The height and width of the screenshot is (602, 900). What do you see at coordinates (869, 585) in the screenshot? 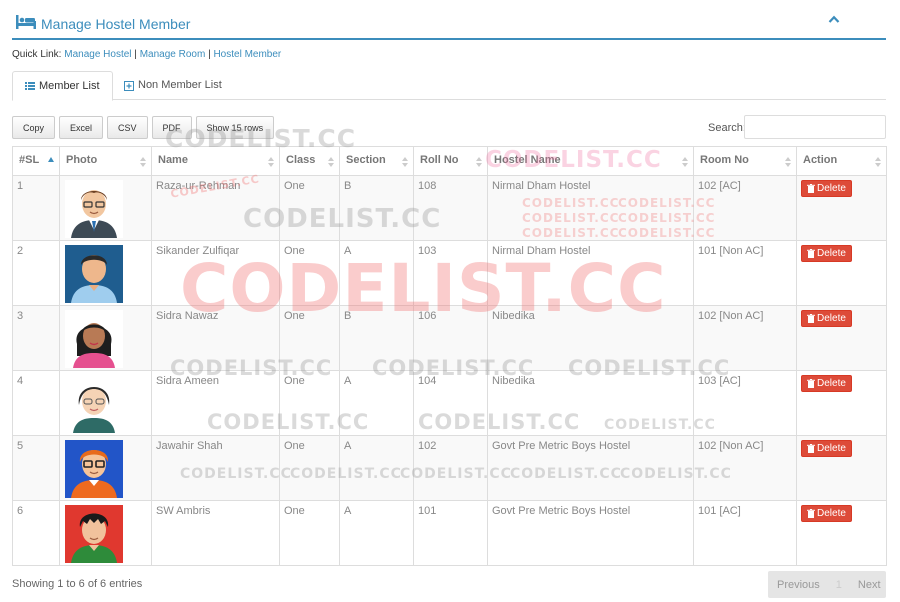
I see `next-button: Next` at bounding box center [869, 585].